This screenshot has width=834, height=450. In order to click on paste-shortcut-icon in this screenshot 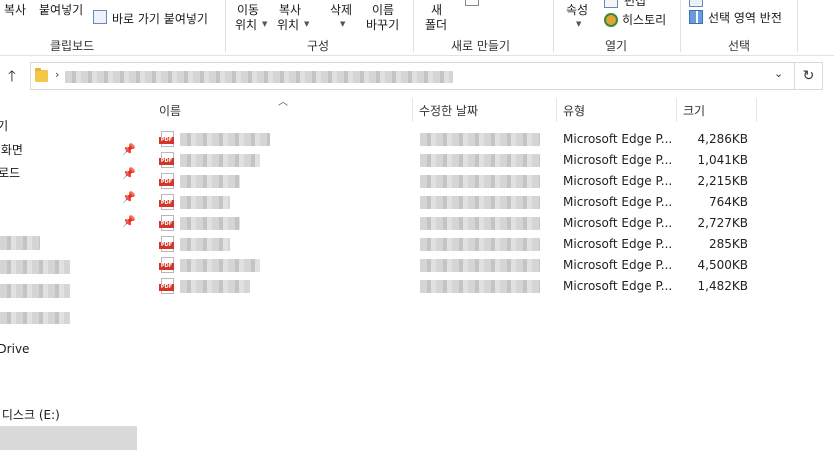, I will do `click(100, 17)`.